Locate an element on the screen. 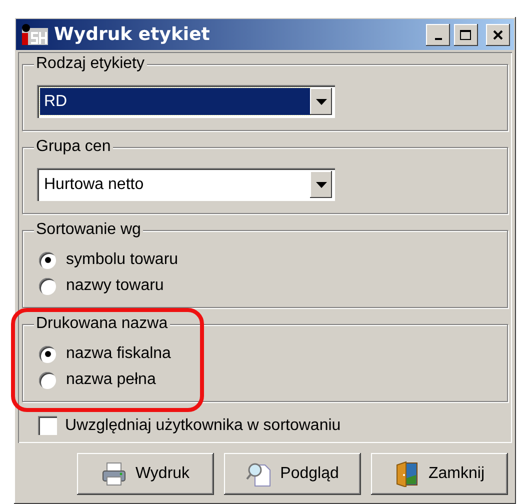 This screenshot has width=523, height=504. maximize-icon is located at coordinates (466, 34).